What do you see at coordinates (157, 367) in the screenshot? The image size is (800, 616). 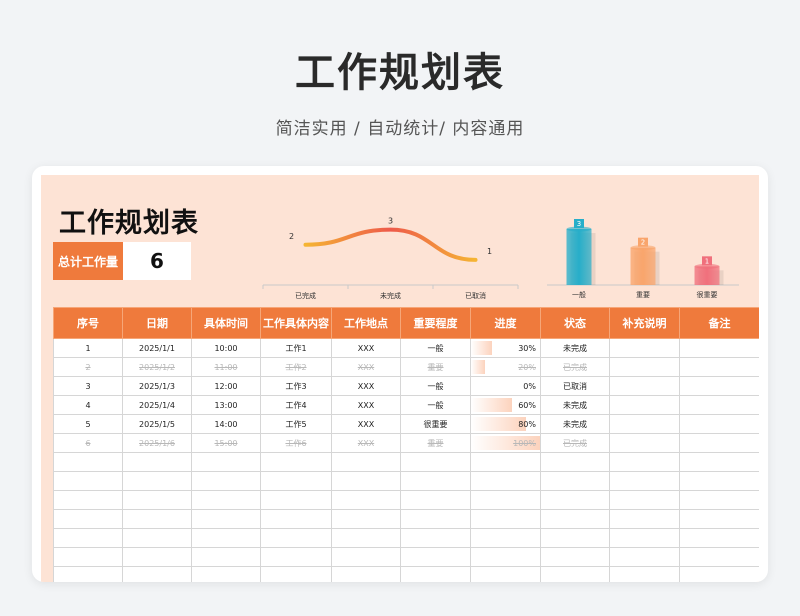 I see `table-cell: 2025/1/2` at bounding box center [157, 367].